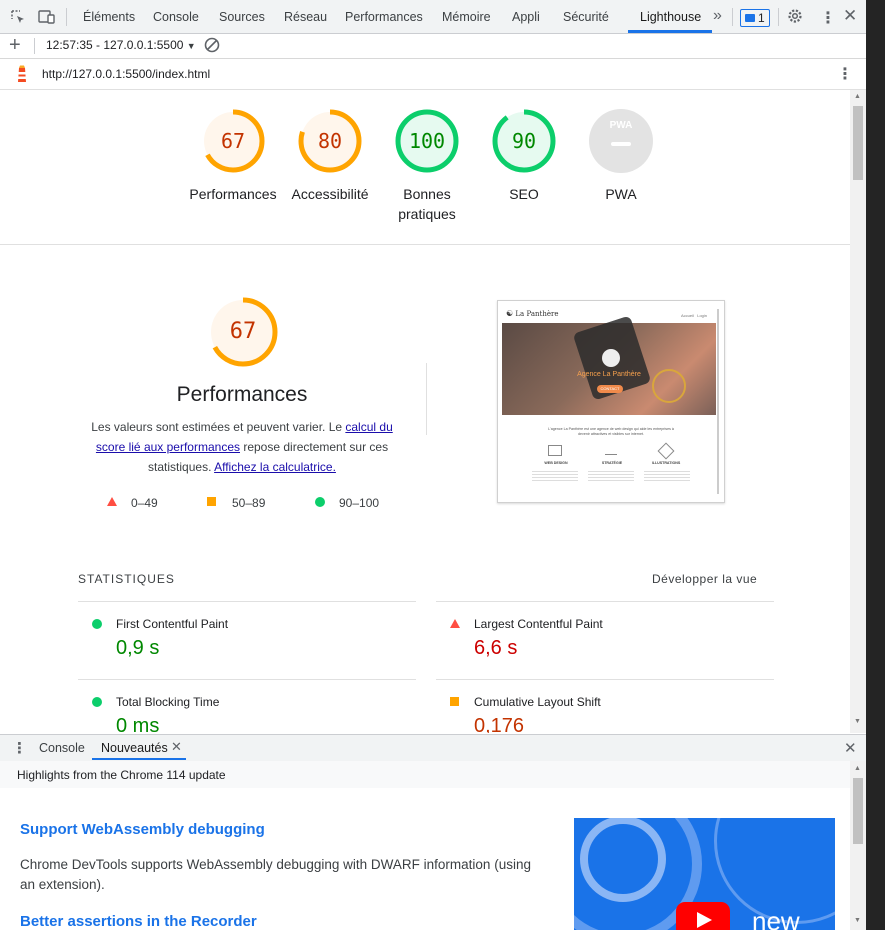  I want to click on legend-fail-label: 0–49, so click(144, 503).